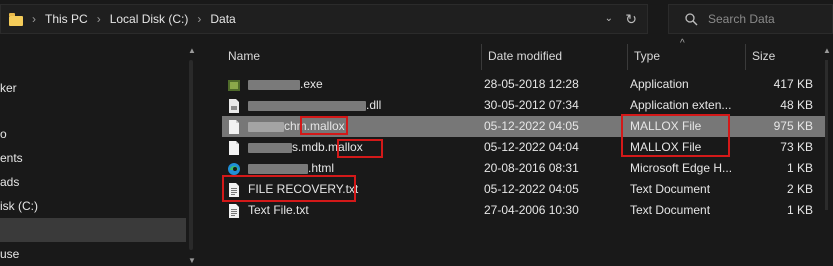  Describe the element at coordinates (222, 19) in the screenshot. I see `breadcrumb-data: Data` at that location.